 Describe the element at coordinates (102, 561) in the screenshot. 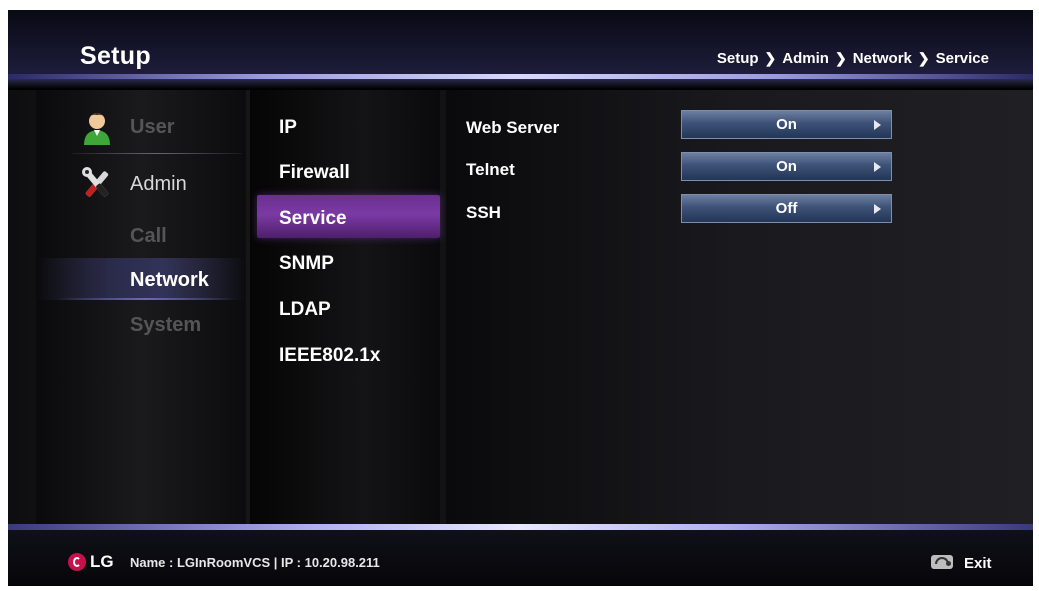

I see `brand-name: LG` at that location.